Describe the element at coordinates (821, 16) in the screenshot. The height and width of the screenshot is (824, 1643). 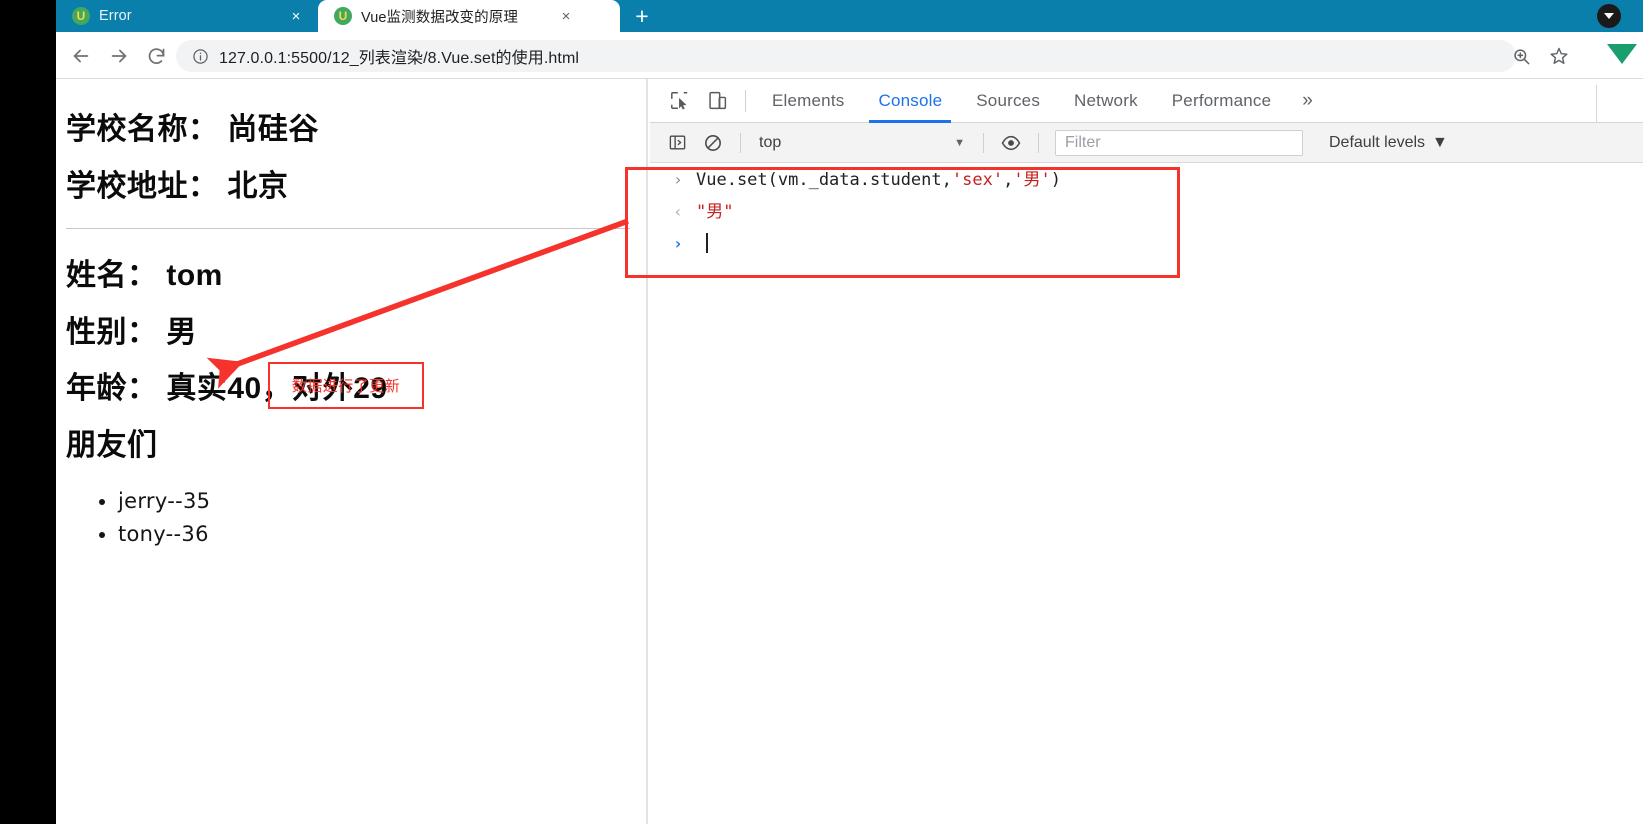
I see `browser-tabstrip: U Error × U Vue监测数据改变的原理 × +` at that location.